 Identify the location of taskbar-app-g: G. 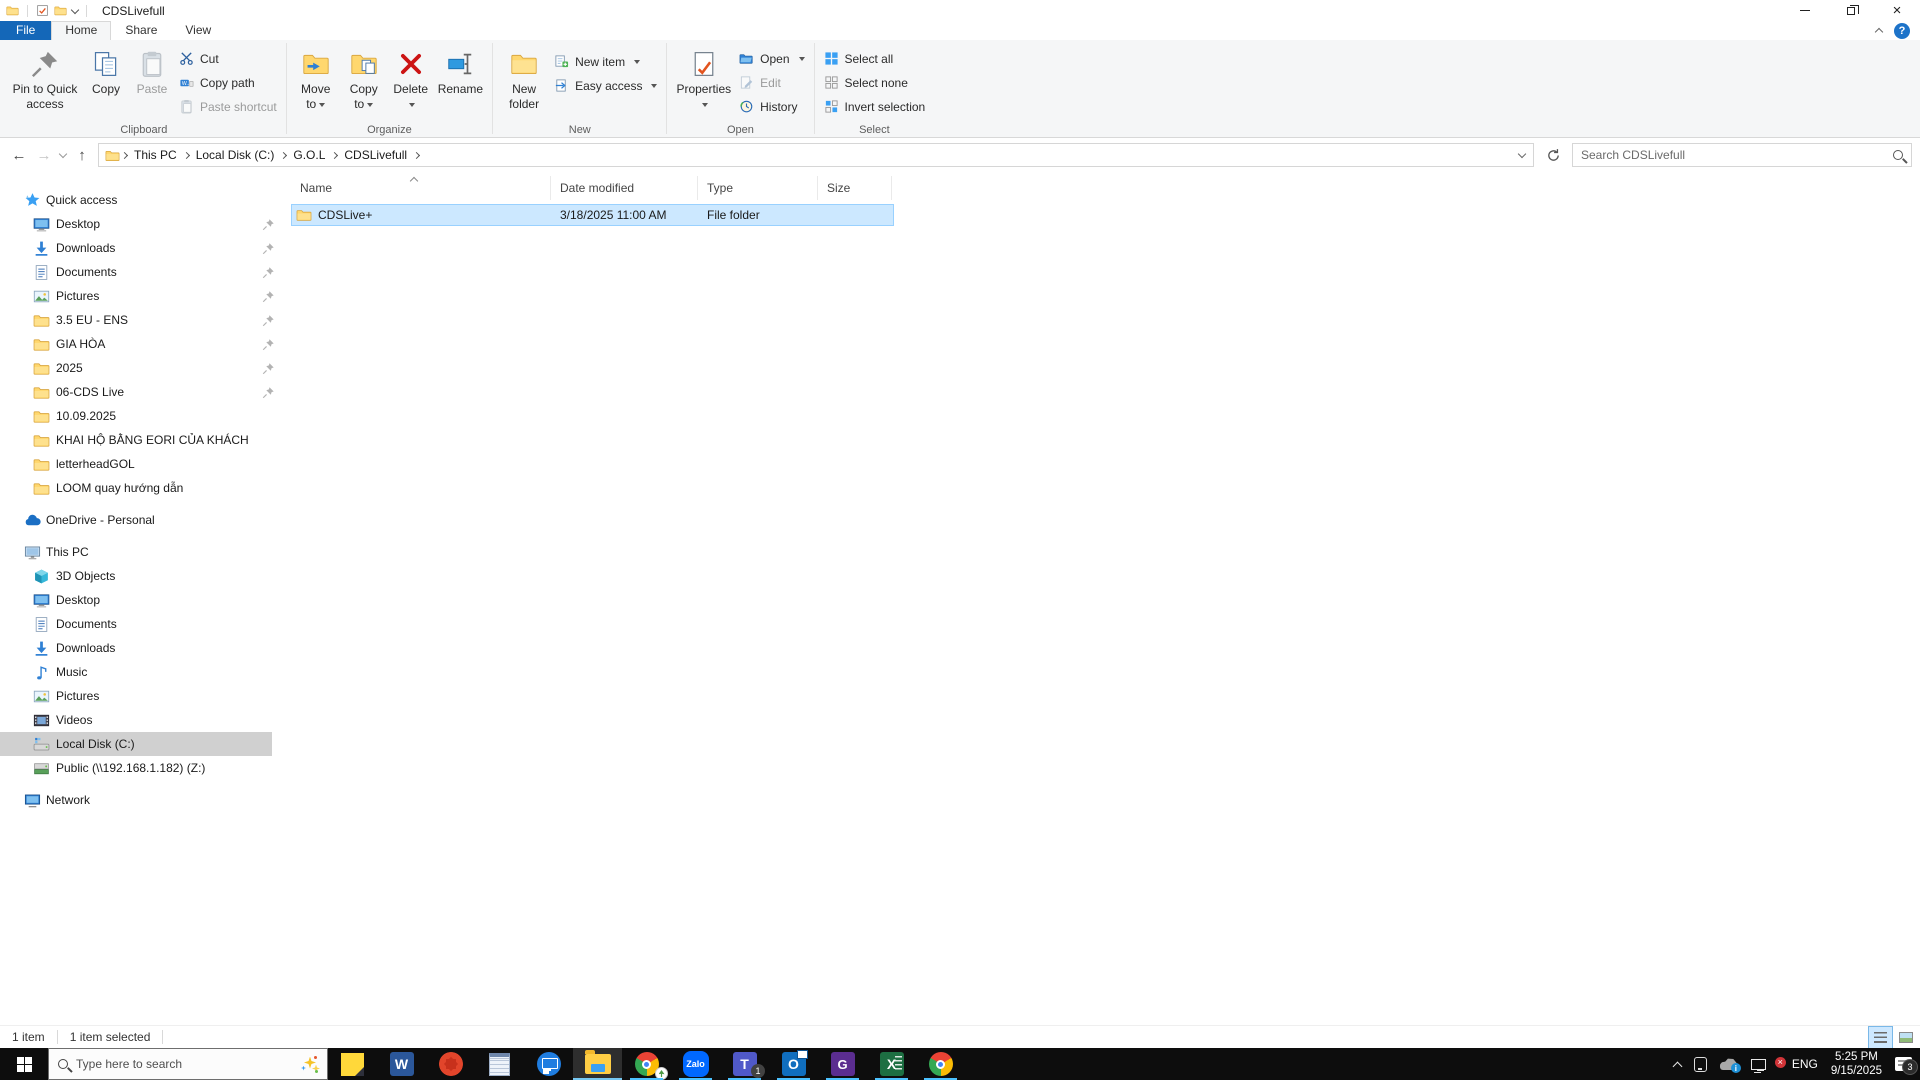
(842, 1064).